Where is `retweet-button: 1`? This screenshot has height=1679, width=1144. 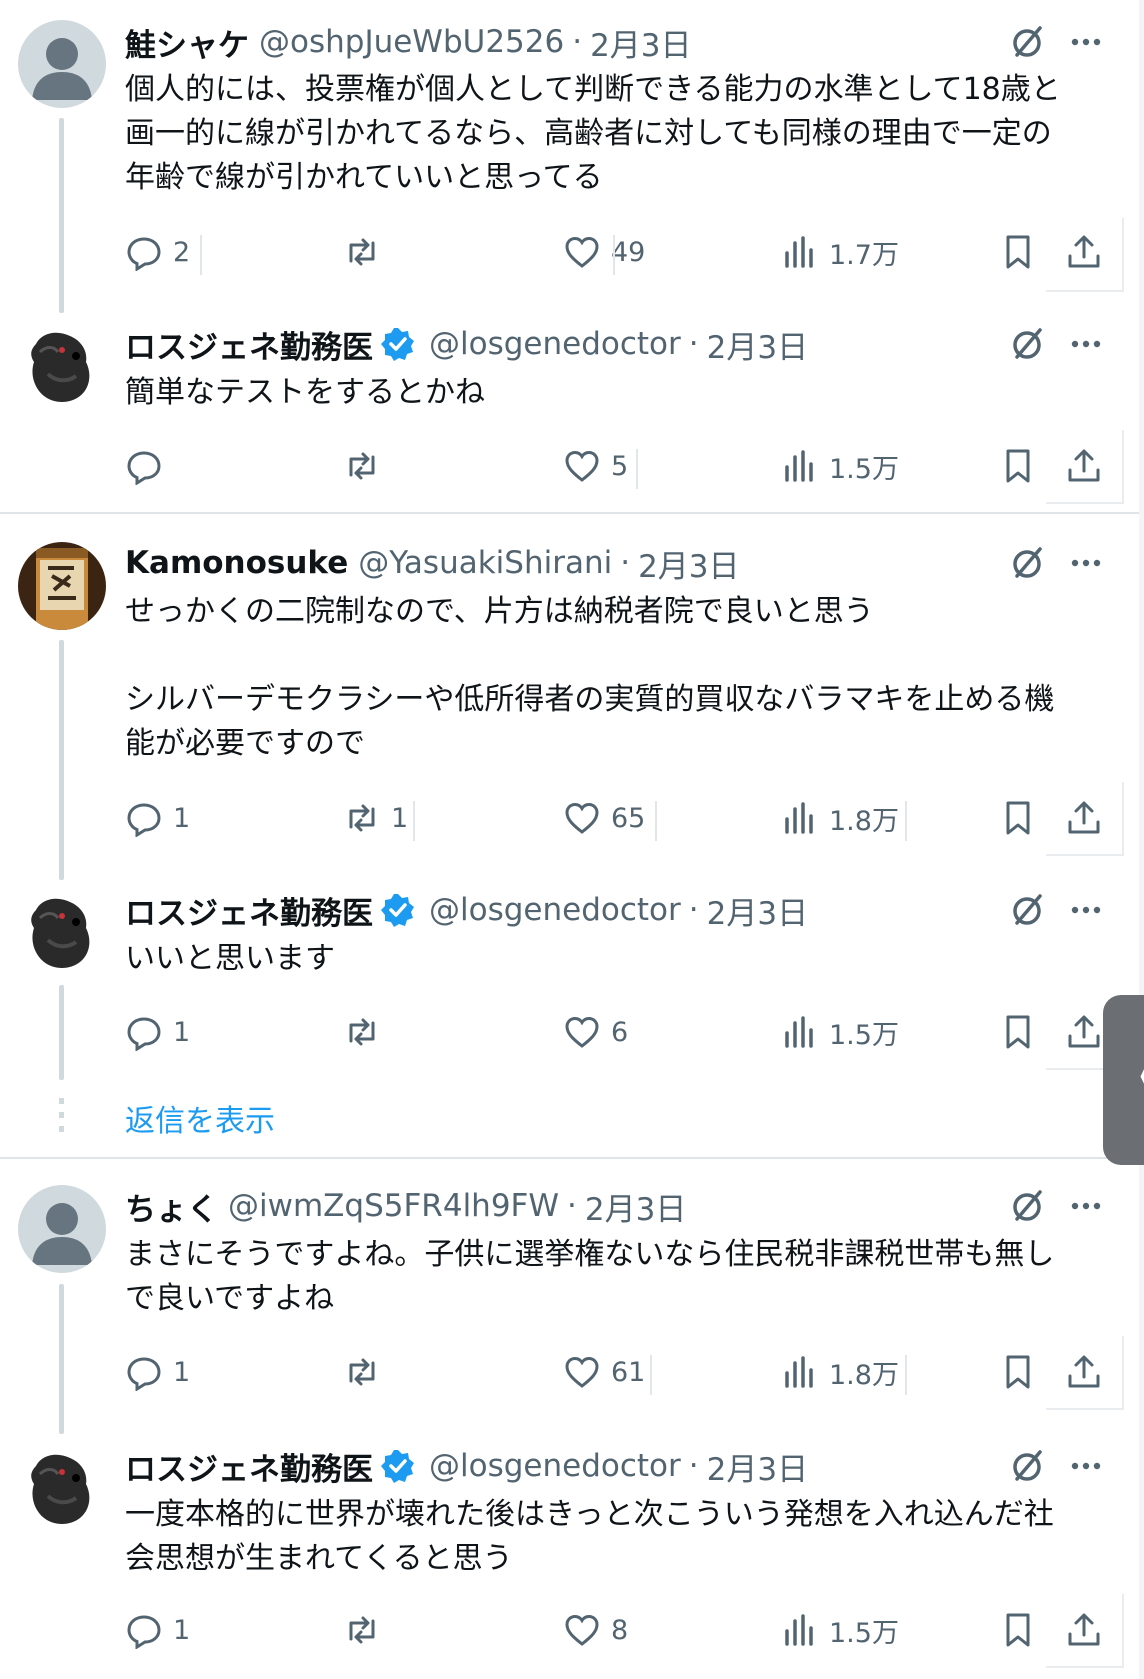 retweet-button: 1 is located at coordinates (375, 818).